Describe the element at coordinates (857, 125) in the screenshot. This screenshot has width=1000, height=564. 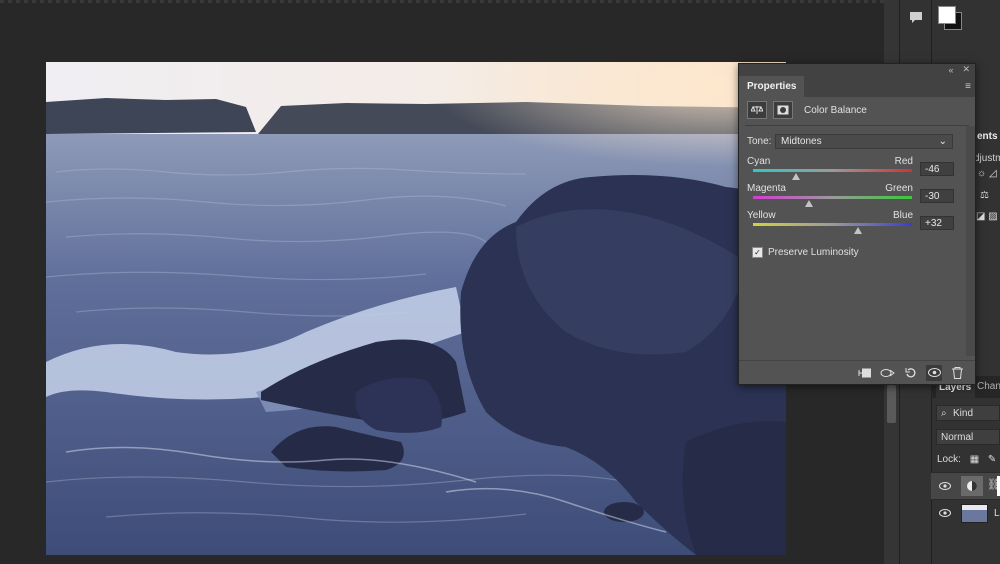
I see `divider` at that location.